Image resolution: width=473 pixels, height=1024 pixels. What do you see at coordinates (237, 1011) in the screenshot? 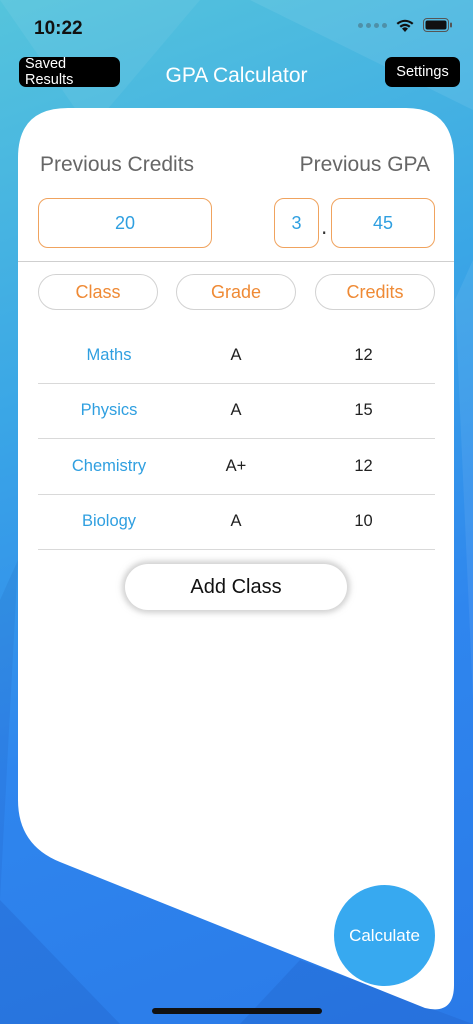
I see `home-indicator` at bounding box center [237, 1011].